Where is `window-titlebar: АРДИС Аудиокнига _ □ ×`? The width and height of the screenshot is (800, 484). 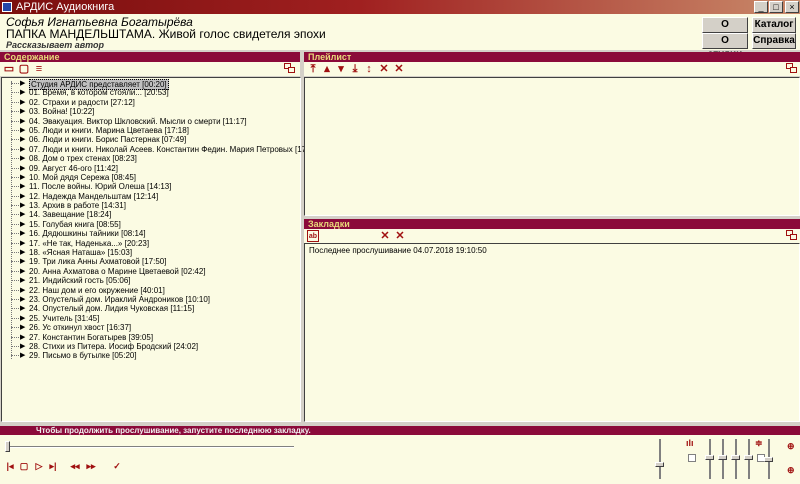
window-titlebar: АРДИС Аудиокнига _ □ × is located at coordinates (400, 7).